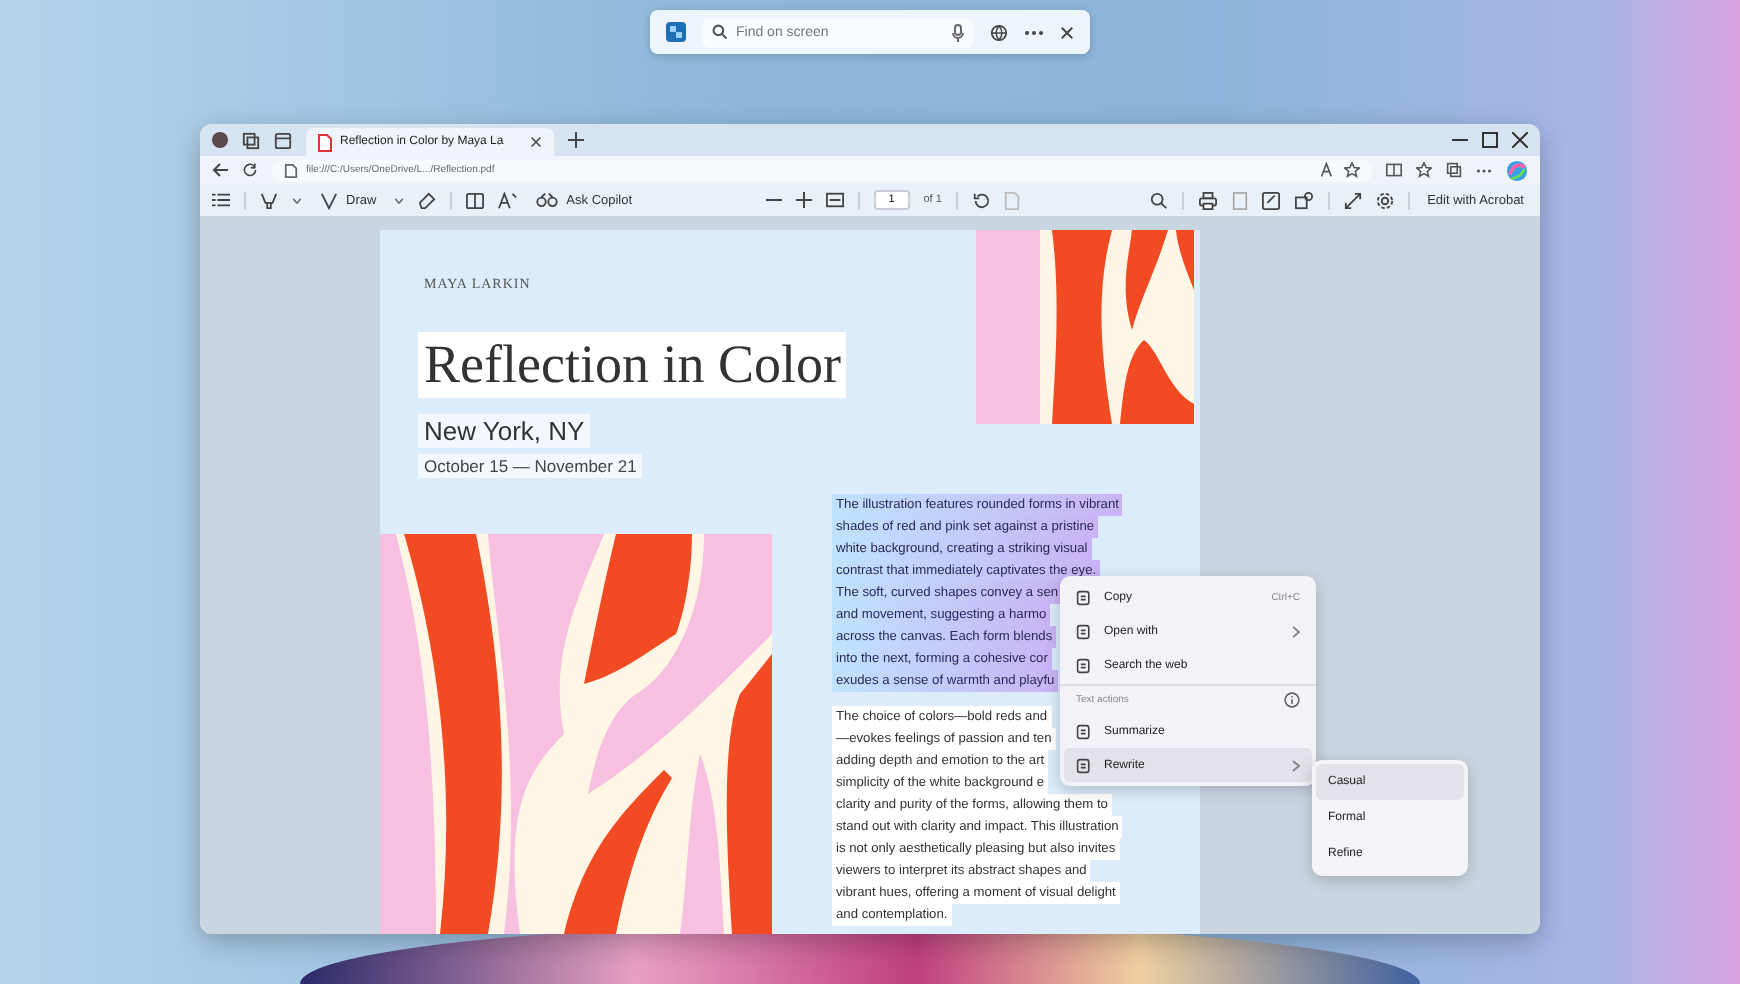  I want to click on share-icon, so click(1303, 200).